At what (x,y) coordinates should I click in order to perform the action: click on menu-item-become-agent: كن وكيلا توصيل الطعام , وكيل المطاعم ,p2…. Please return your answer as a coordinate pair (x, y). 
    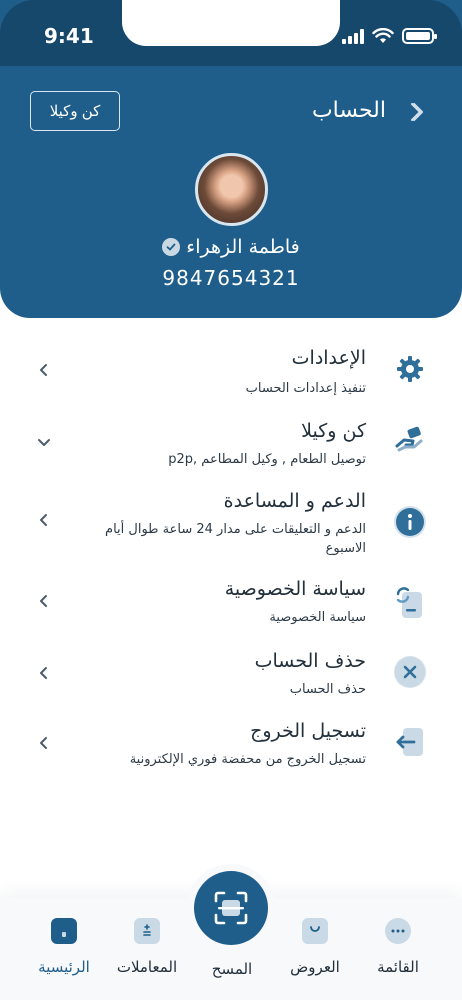
    Looking at the image, I should click on (231, 448).